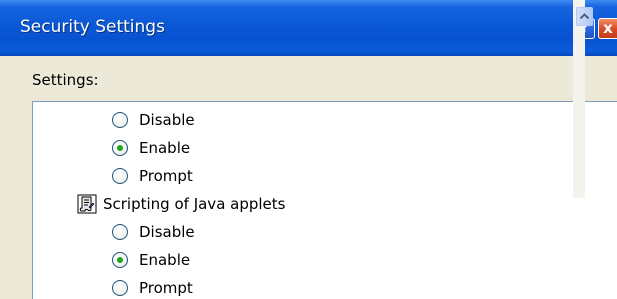 Image resolution: width=617 pixels, height=299 pixels. What do you see at coordinates (579, 99) in the screenshot?
I see `vertical-scrollbar` at bounding box center [579, 99].